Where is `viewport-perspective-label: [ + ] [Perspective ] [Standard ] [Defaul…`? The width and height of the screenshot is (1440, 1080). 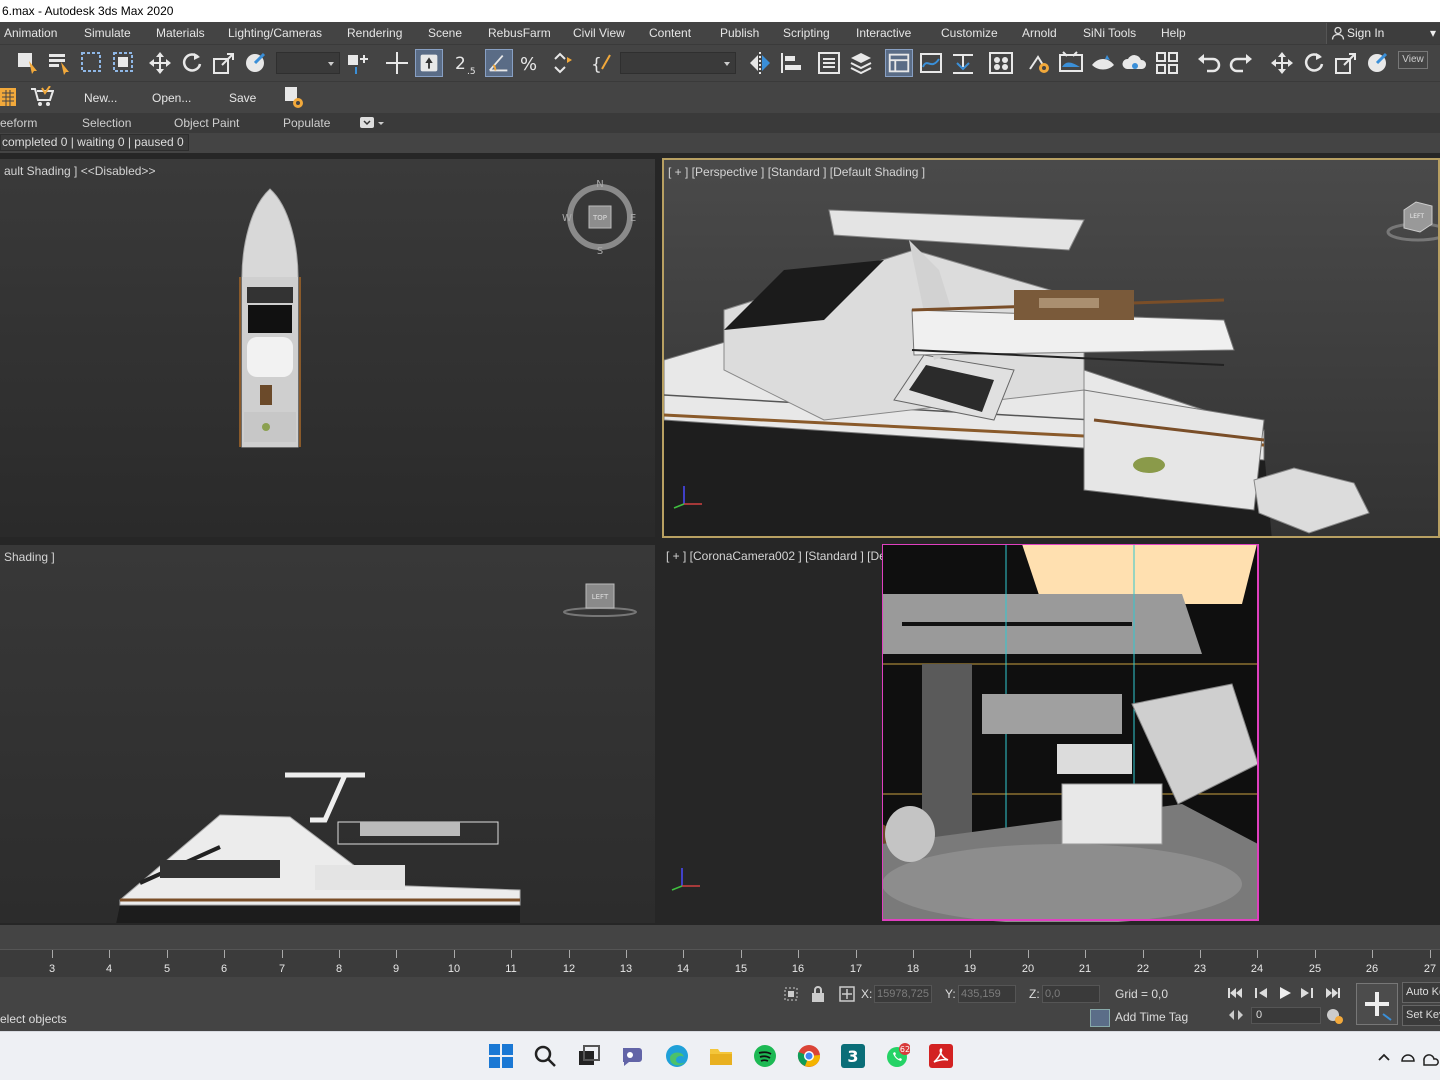
viewport-perspective-label: [ + ] [Perspective ] [Standard ] [Defaul… is located at coordinates (796, 172).